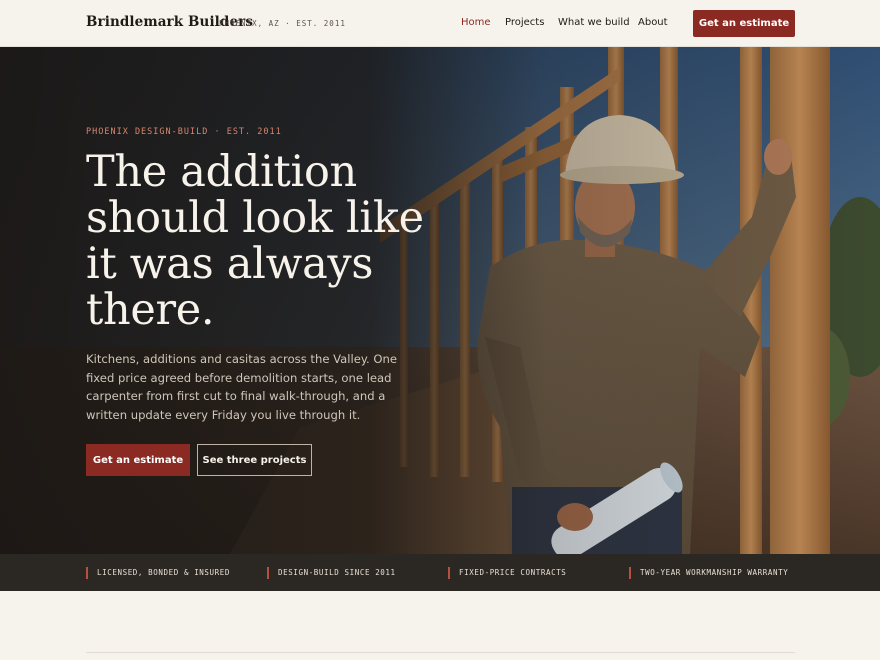 This screenshot has width=880, height=660. What do you see at coordinates (594, 22) in the screenshot?
I see `nav-what-we-build: What we build` at bounding box center [594, 22].